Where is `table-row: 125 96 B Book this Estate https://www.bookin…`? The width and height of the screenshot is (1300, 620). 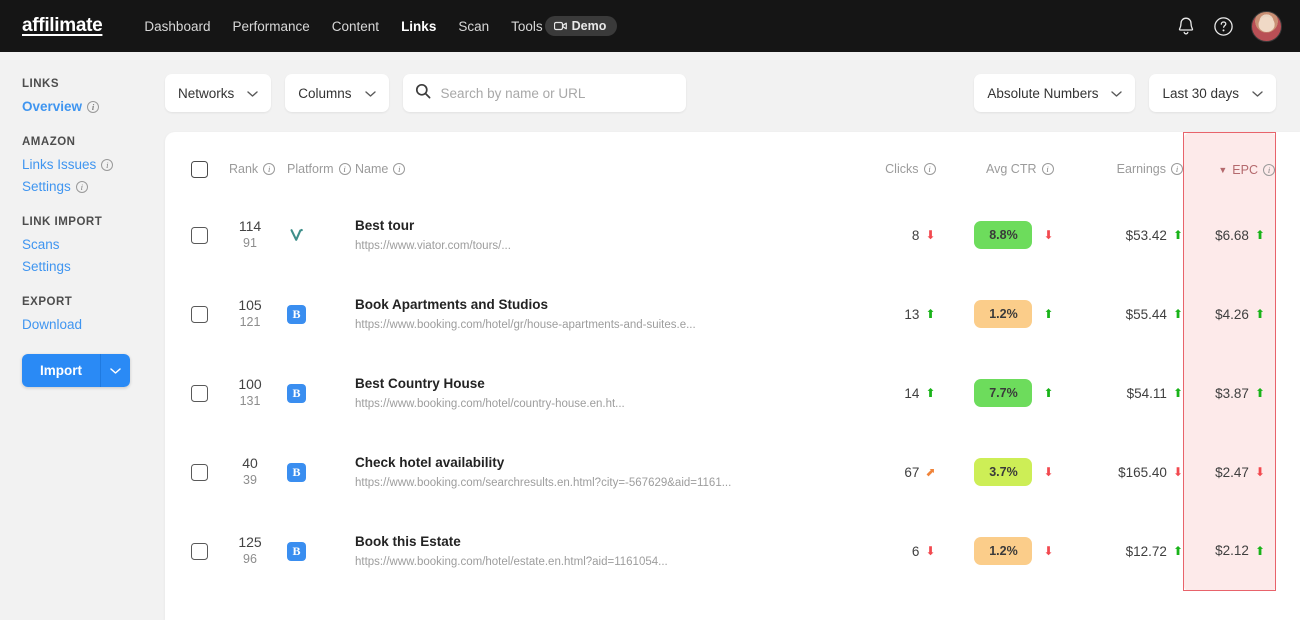
table-row: 125 96 B Book this Estate https://www.bookin… is located at coordinates (733, 551).